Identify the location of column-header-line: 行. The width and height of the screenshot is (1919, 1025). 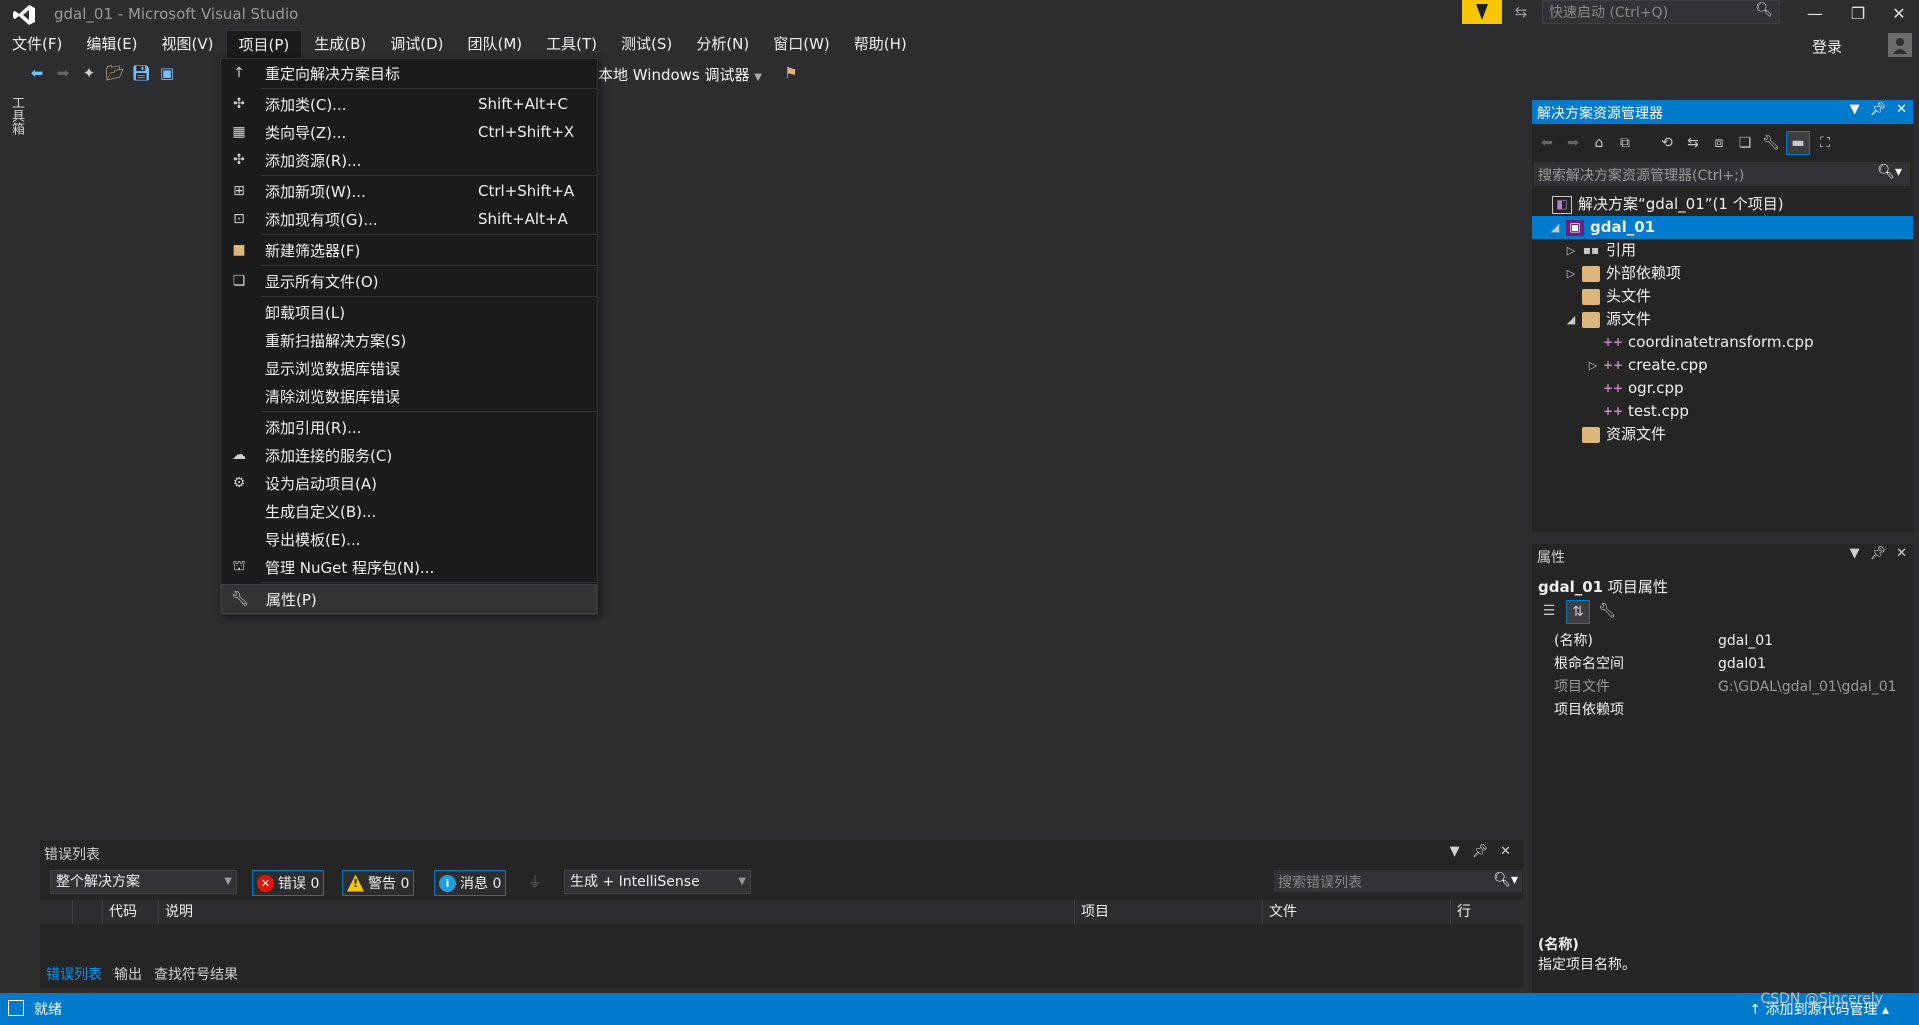
(1473, 912).